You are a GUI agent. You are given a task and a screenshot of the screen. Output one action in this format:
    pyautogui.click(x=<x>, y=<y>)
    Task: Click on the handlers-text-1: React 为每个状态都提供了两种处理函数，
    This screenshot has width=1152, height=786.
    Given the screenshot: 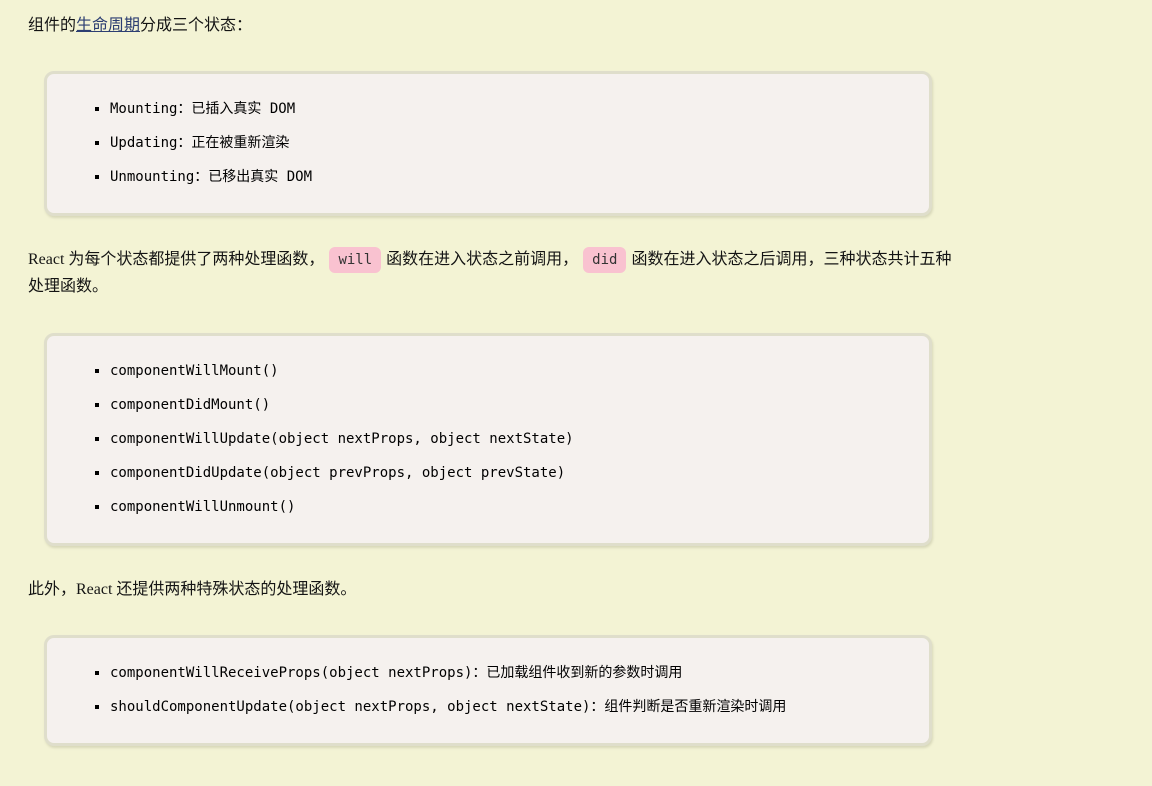 What is the action you would take?
    pyautogui.click(x=176, y=260)
    